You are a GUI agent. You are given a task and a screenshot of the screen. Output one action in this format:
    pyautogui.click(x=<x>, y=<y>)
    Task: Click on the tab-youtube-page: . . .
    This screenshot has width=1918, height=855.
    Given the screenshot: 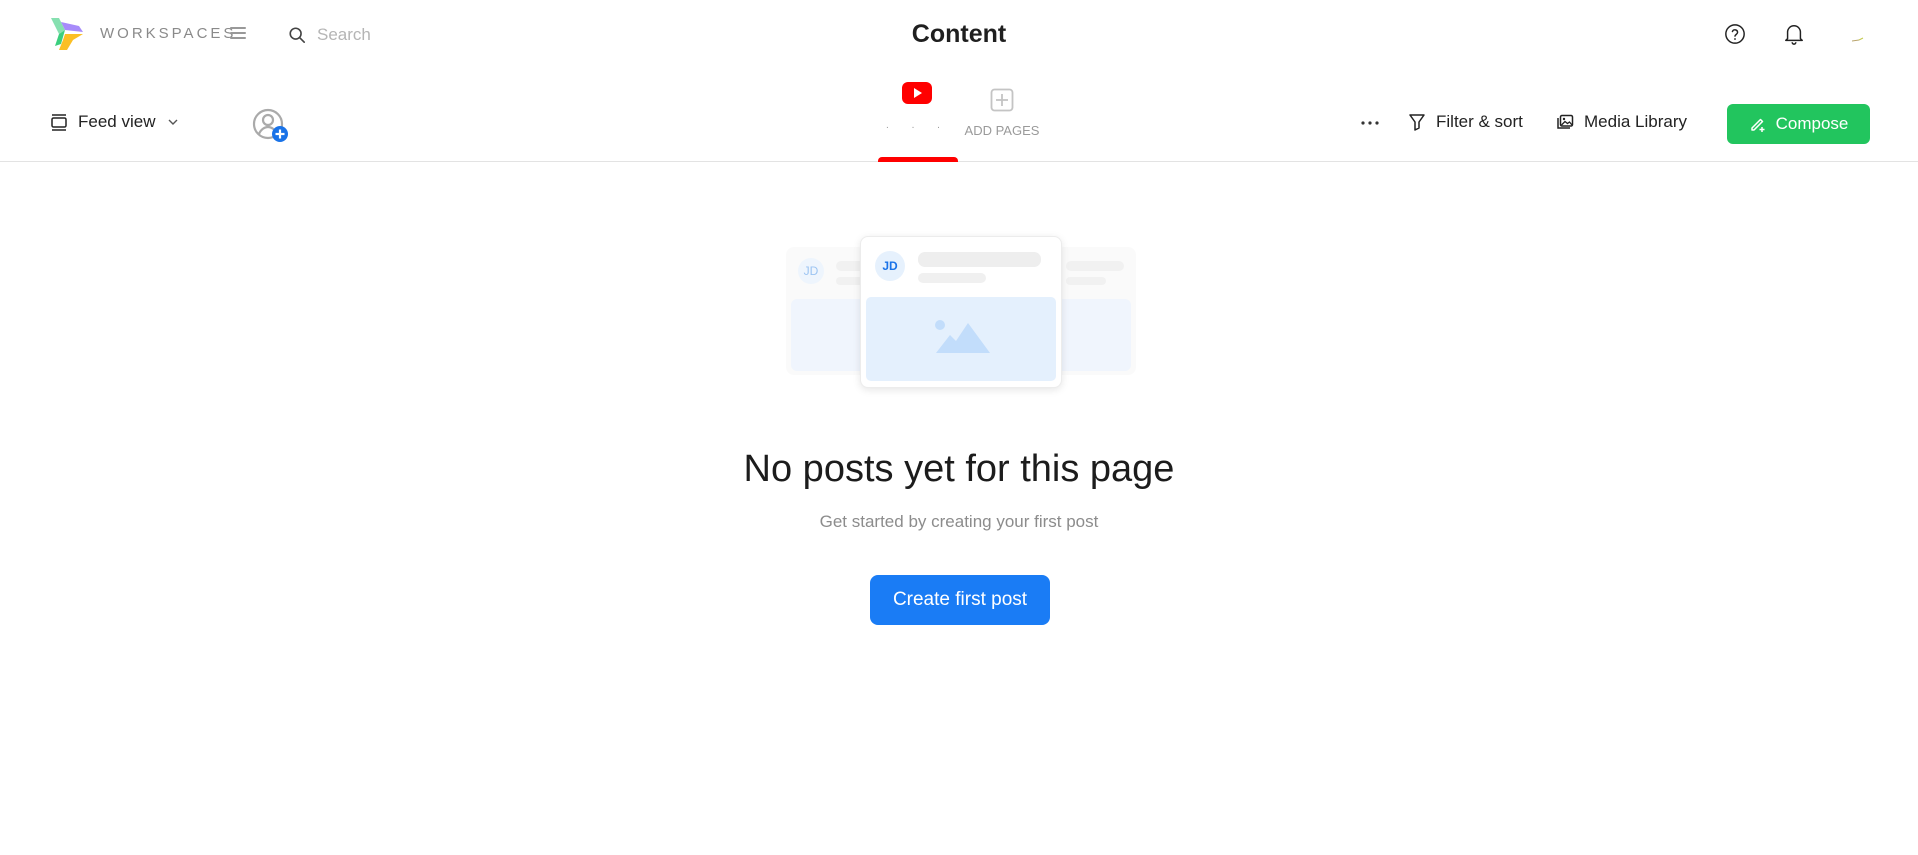 What is the action you would take?
    pyautogui.click(x=918, y=122)
    